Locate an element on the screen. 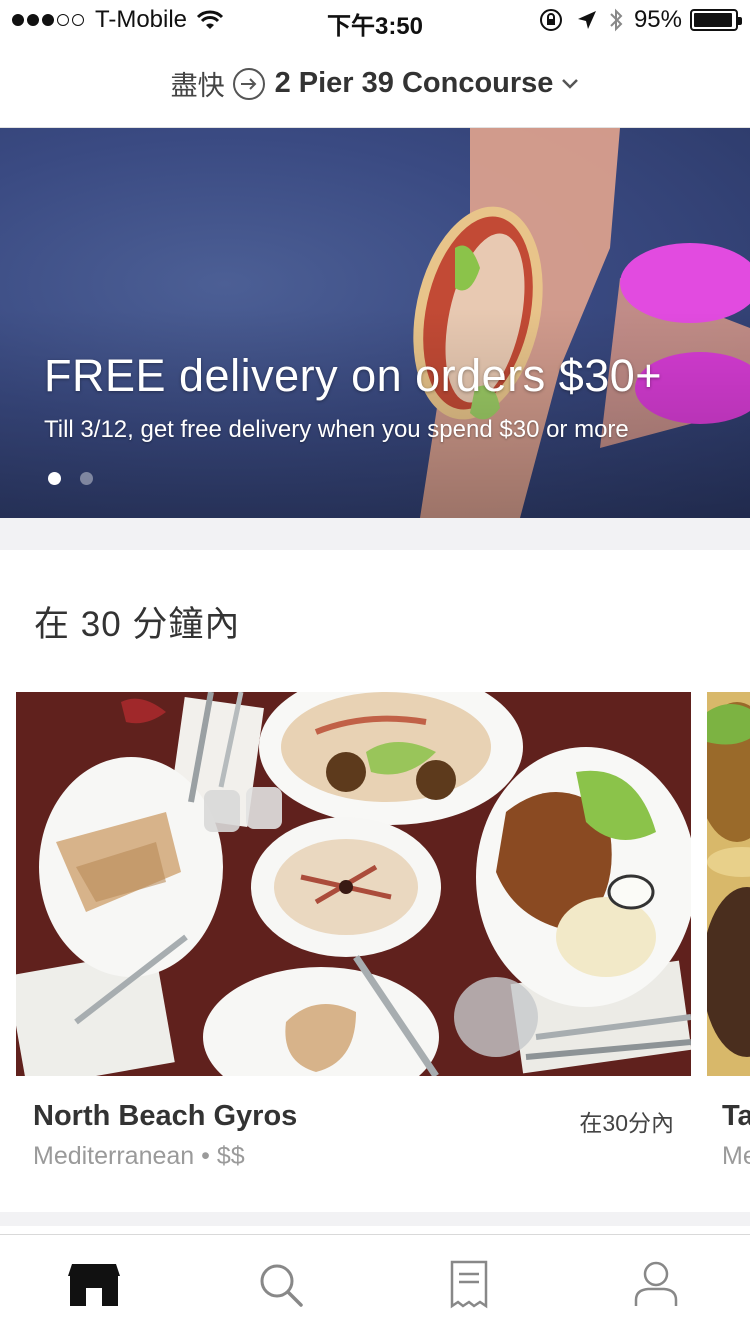  carousel-pager is located at coordinates (80, 478).